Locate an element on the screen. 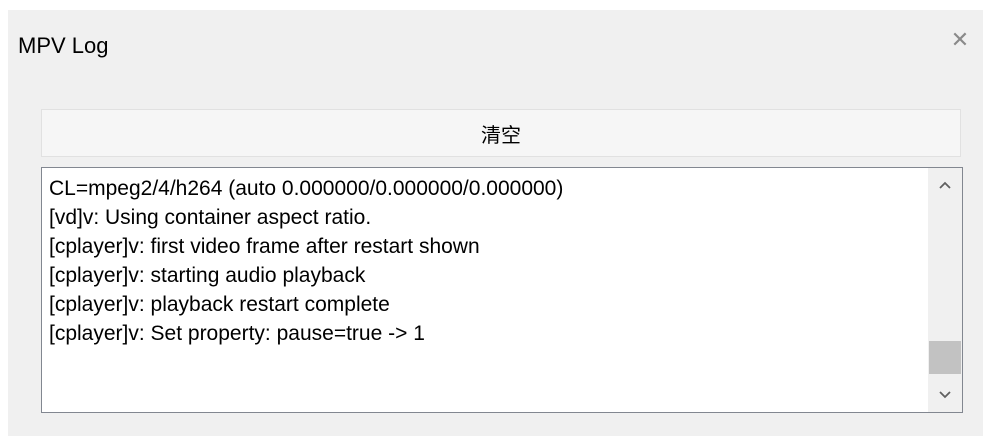  log-line: [cplayer]v: starting audio playback is located at coordinates (207, 275).